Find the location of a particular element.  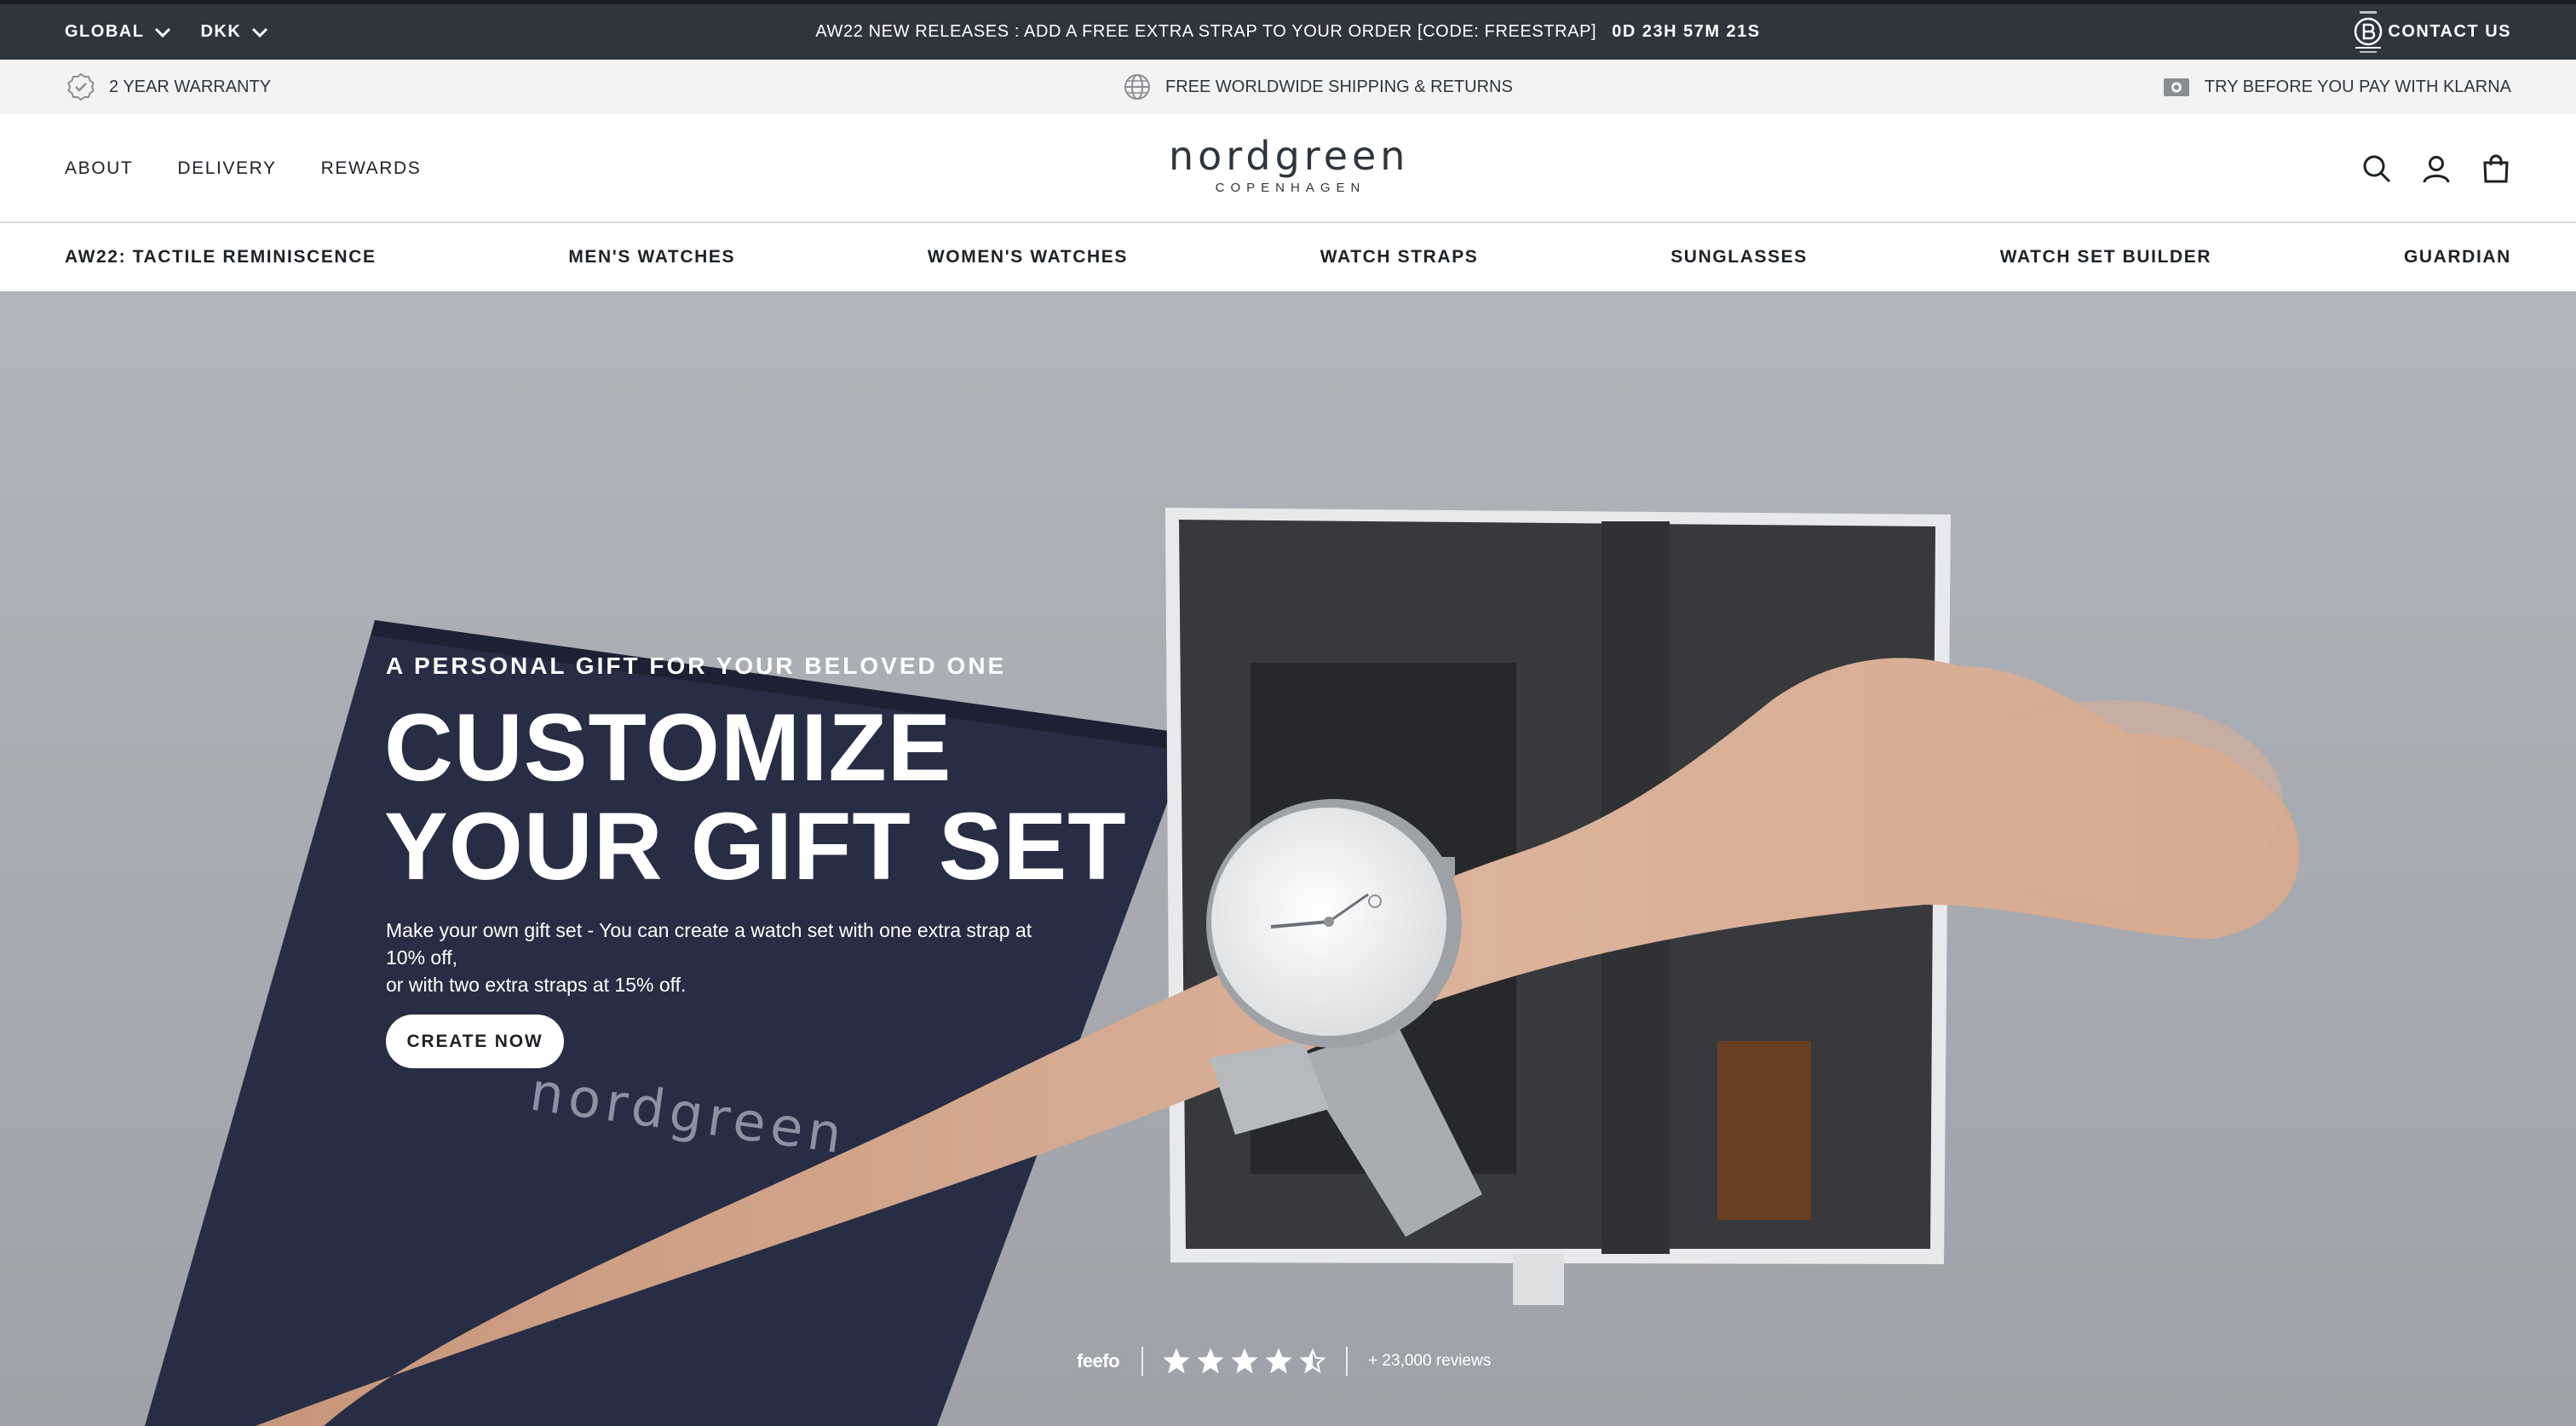

check-badge-icon is located at coordinates (81, 87).